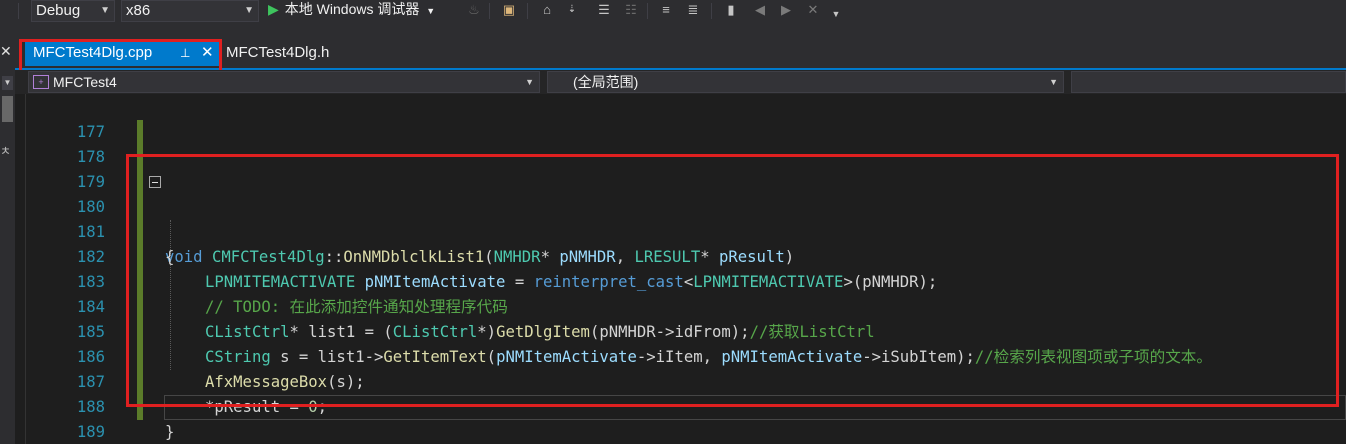 Image resolution: width=1346 pixels, height=444 pixels. I want to click on left-tool-strip: ✕ ▼ ㅊ, so click(7, 234).